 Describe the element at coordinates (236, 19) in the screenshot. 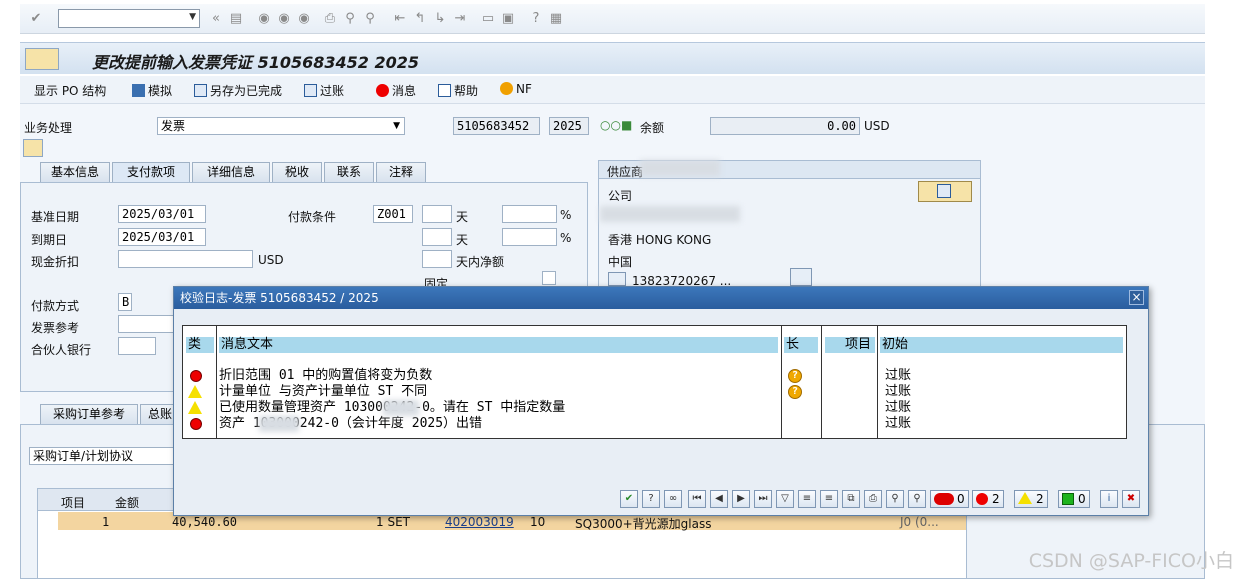

I see `save-icon: ▤` at that location.